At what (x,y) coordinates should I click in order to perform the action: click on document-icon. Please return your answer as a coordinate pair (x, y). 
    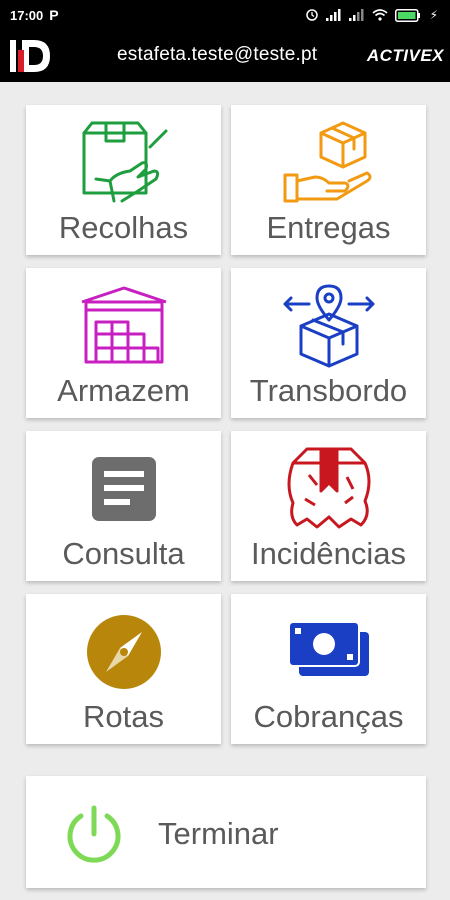
    Looking at the image, I should click on (123, 488).